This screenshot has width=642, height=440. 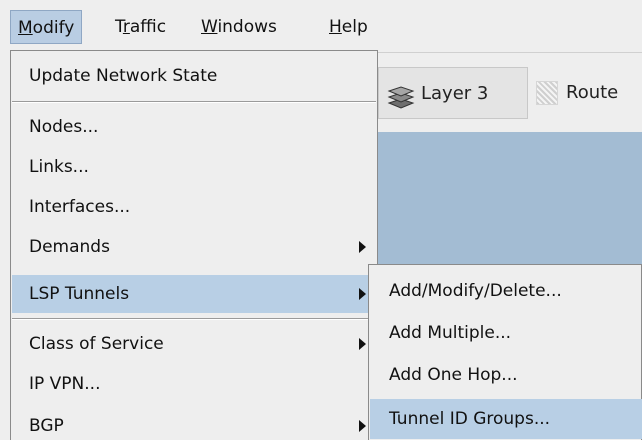 I want to click on layers-icon, so click(x=400, y=106).